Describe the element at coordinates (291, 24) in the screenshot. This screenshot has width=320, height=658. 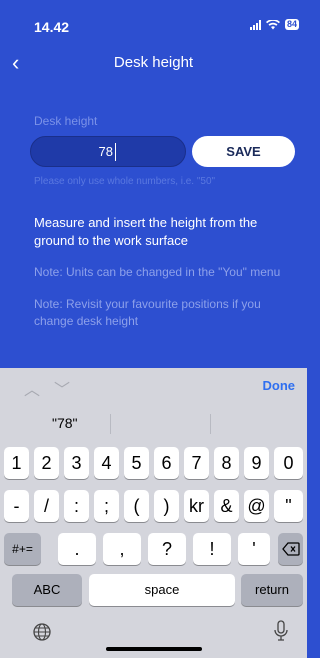
I see `battery-icon: 84` at that location.